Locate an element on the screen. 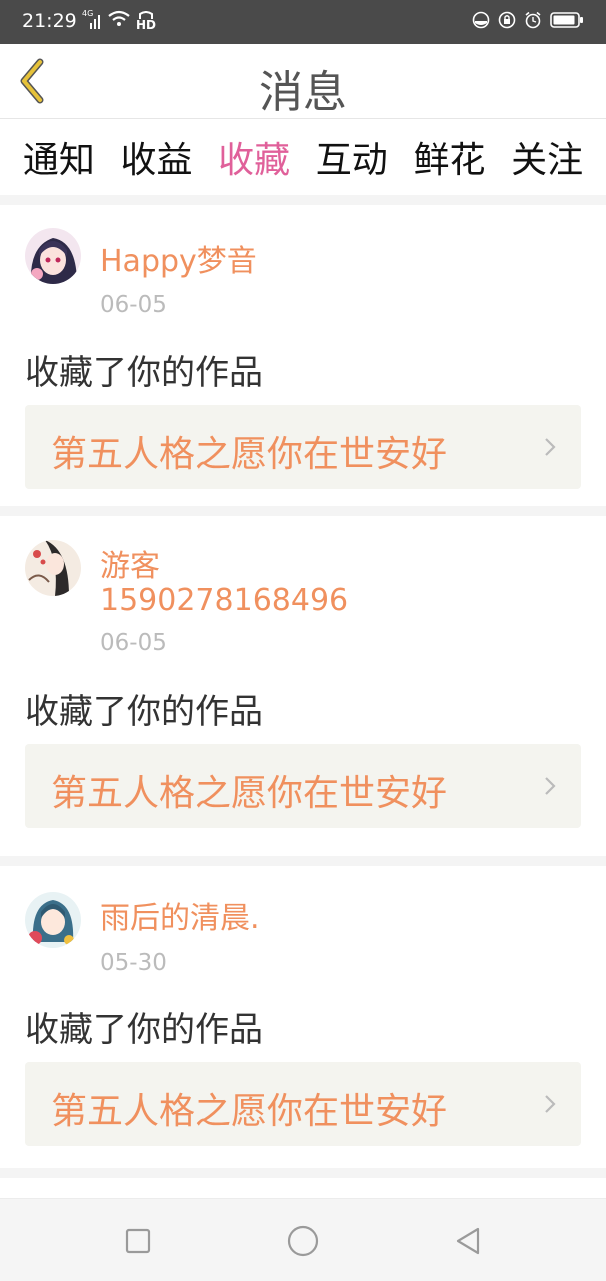  notification-card is located at coordinates (303, 1183).